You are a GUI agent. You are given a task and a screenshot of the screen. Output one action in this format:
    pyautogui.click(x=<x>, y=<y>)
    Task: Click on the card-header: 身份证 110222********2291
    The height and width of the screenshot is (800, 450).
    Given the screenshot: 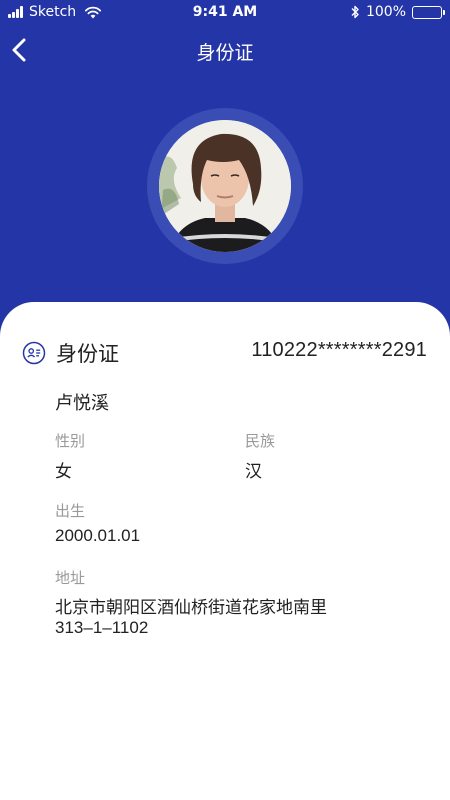 What is the action you would take?
    pyautogui.click(x=224, y=353)
    